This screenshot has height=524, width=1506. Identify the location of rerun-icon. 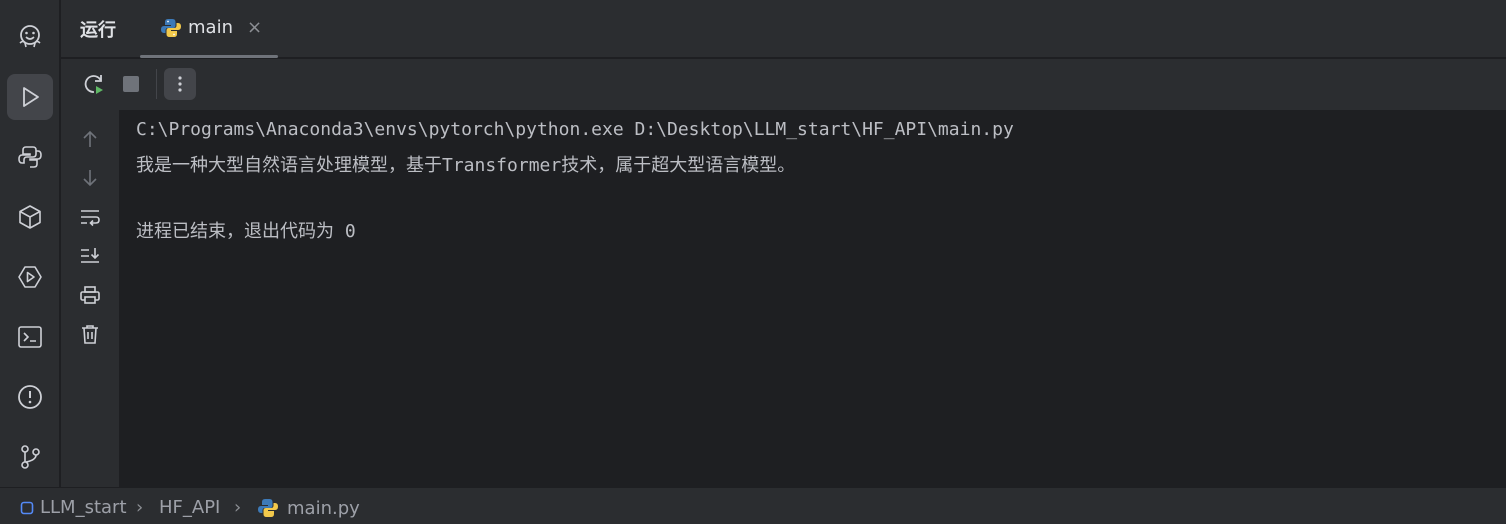
(93, 84).